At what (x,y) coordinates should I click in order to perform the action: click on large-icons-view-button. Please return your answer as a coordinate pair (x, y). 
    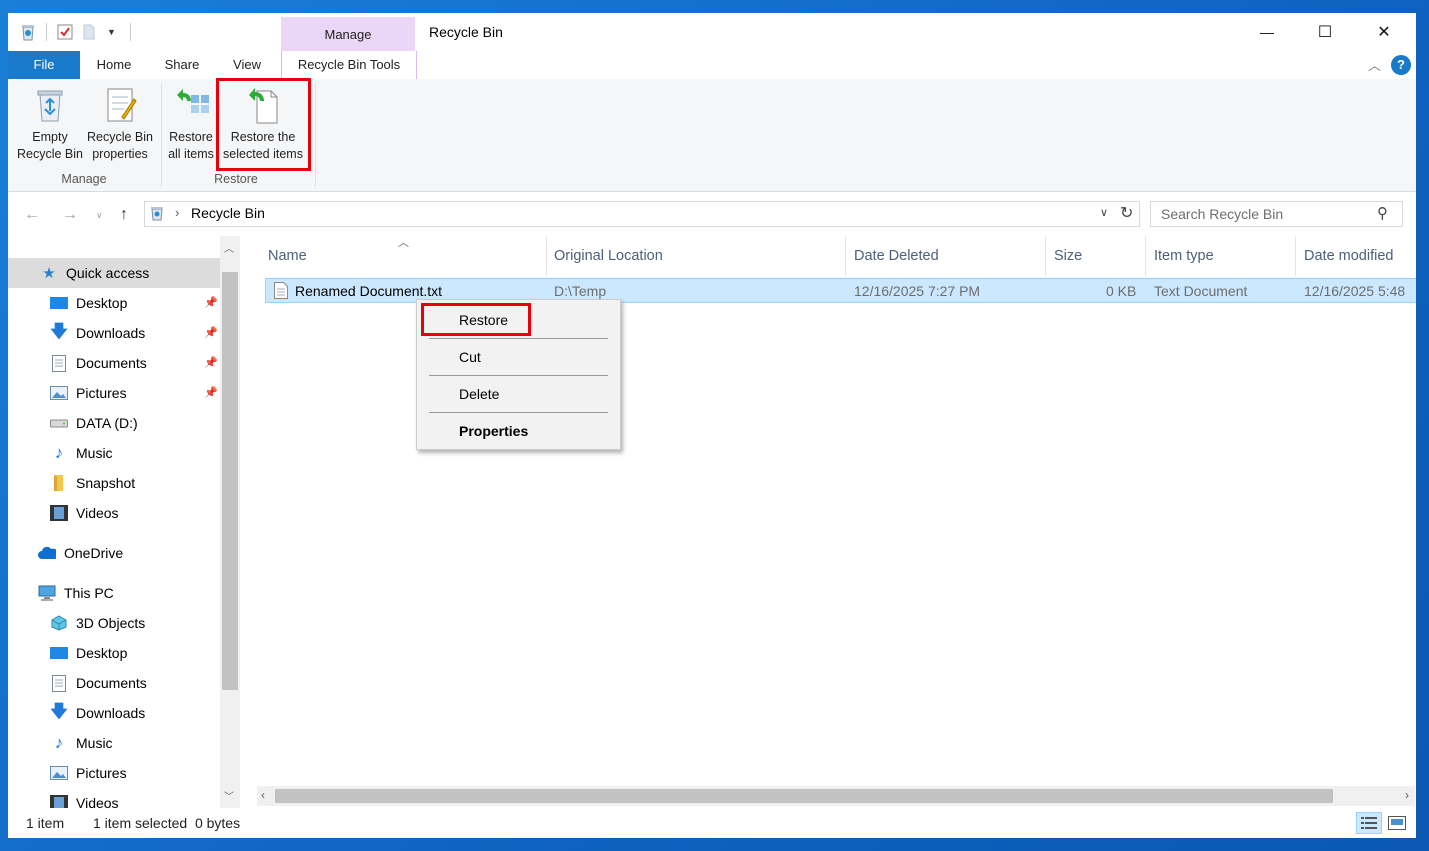
    Looking at the image, I should click on (1397, 823).